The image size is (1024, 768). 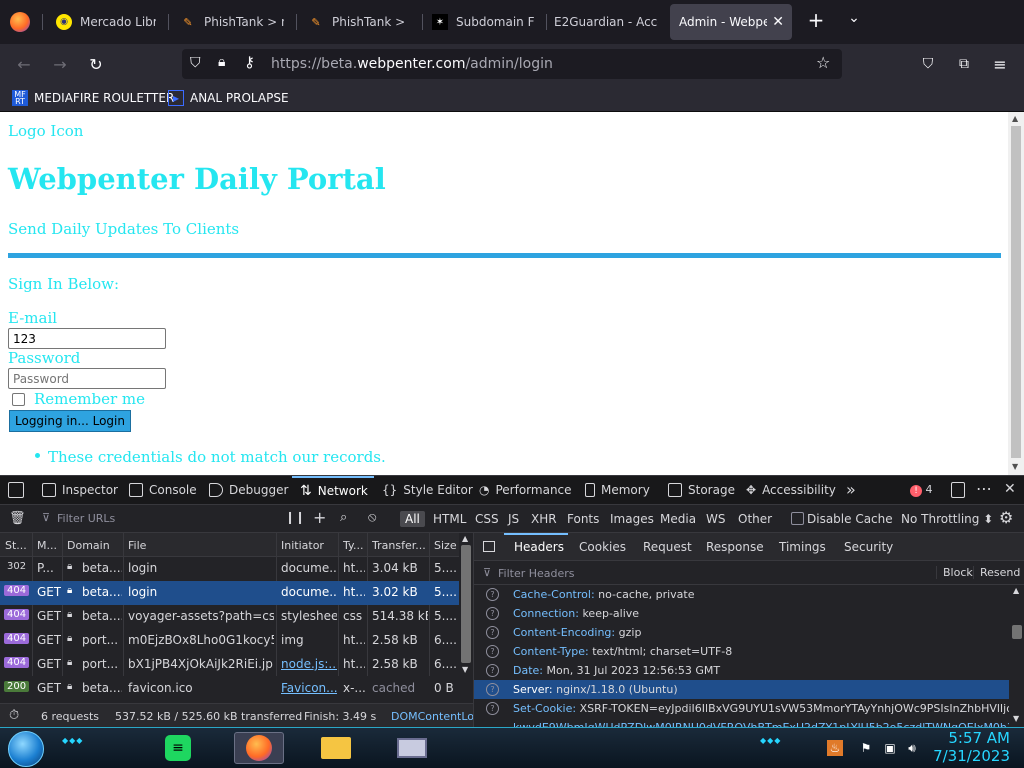 I want to click on filter-ws: WS, so click(x=715, y=519).